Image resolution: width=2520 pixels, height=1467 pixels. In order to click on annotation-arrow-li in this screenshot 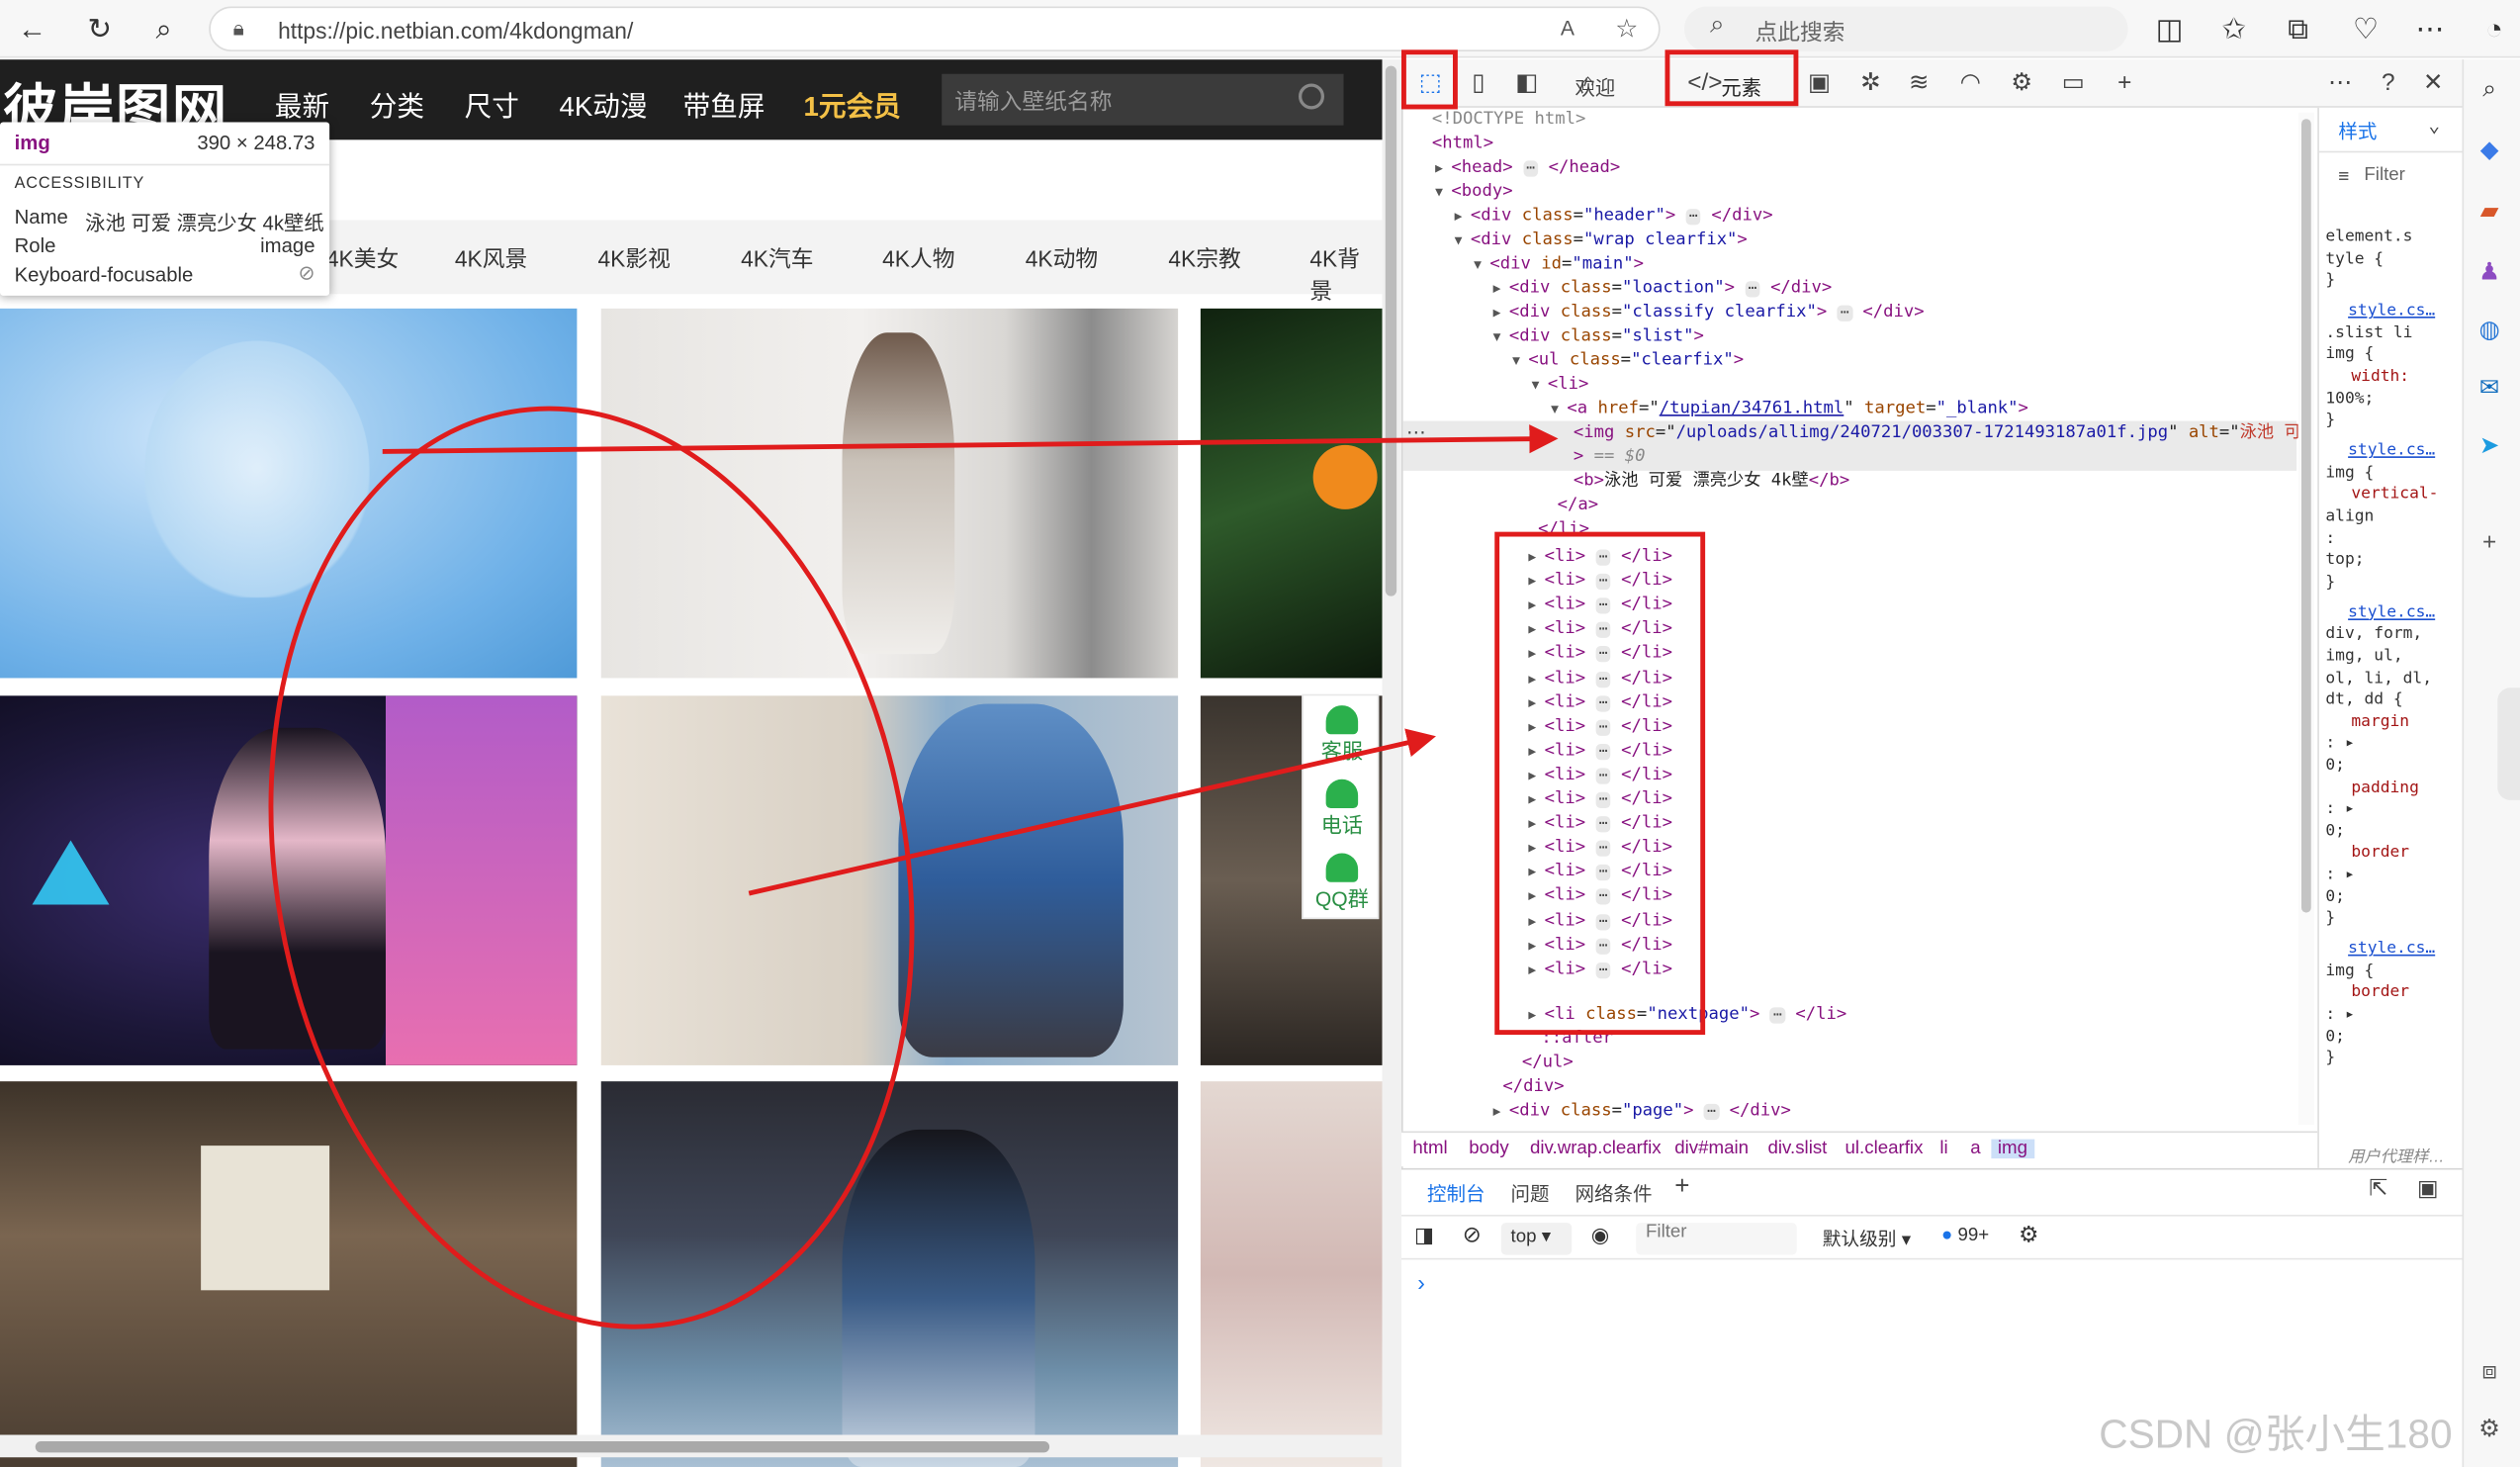, I will do `click(1092, 812)`.